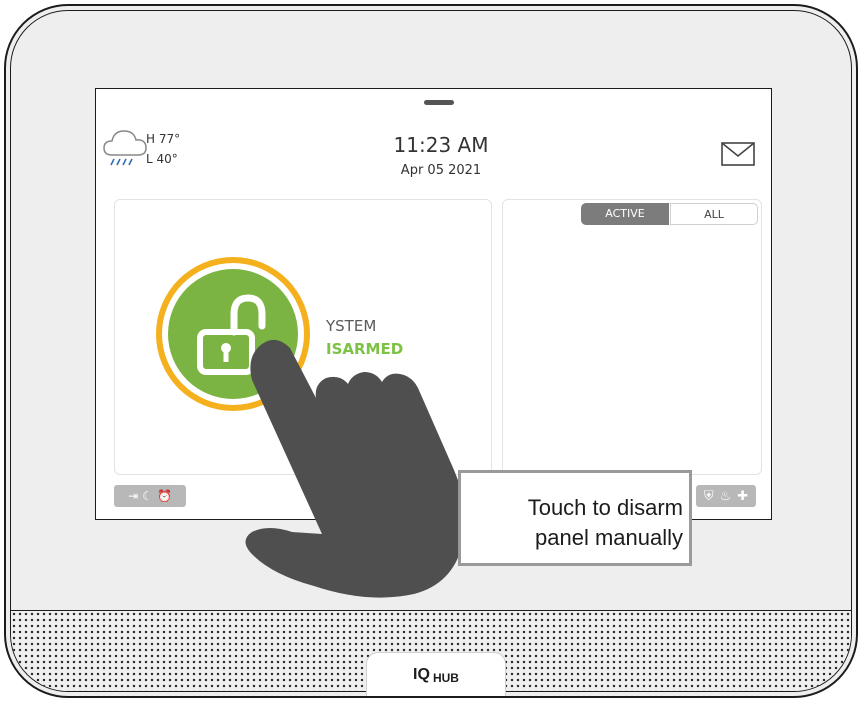 Image resolution: width=864 pixels, height=706 pixels. I want to click on temp-high: H 77°, so click(163, 139).